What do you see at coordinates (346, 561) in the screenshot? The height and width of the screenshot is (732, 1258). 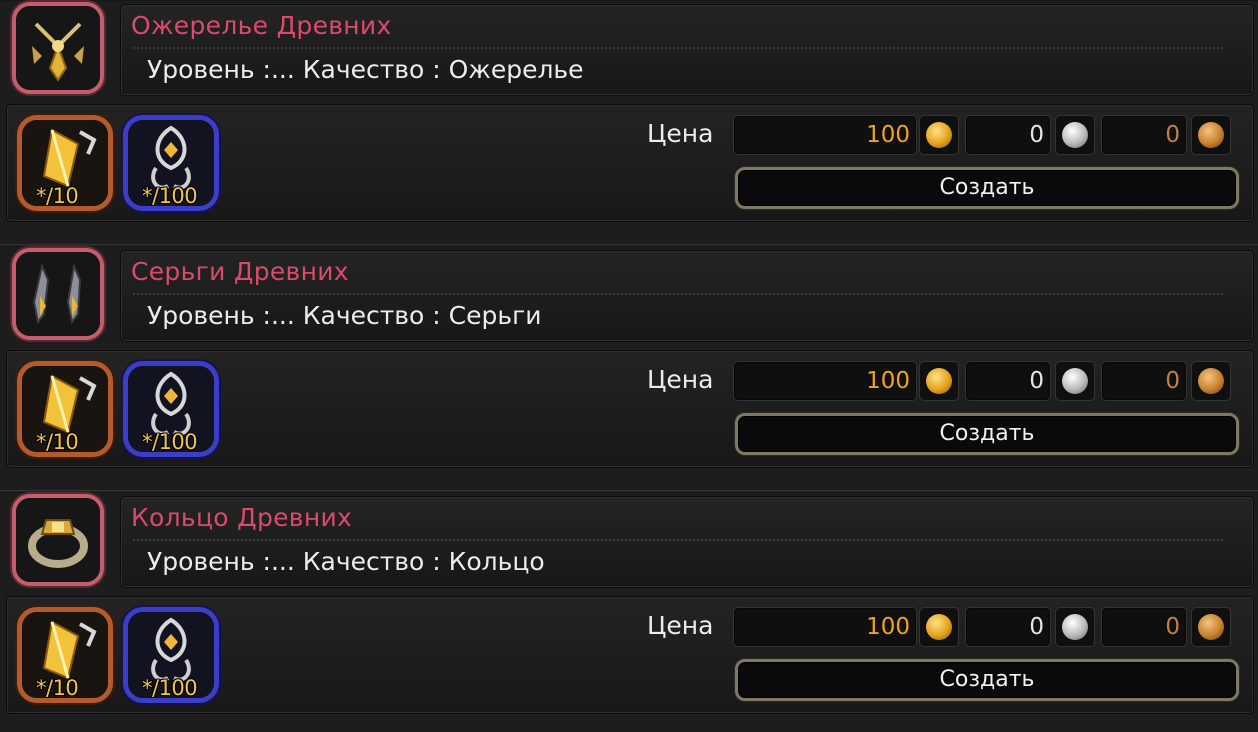 I see `item-info: Уровень :... Качество : Кольцо` at bounding box center [346, 561].